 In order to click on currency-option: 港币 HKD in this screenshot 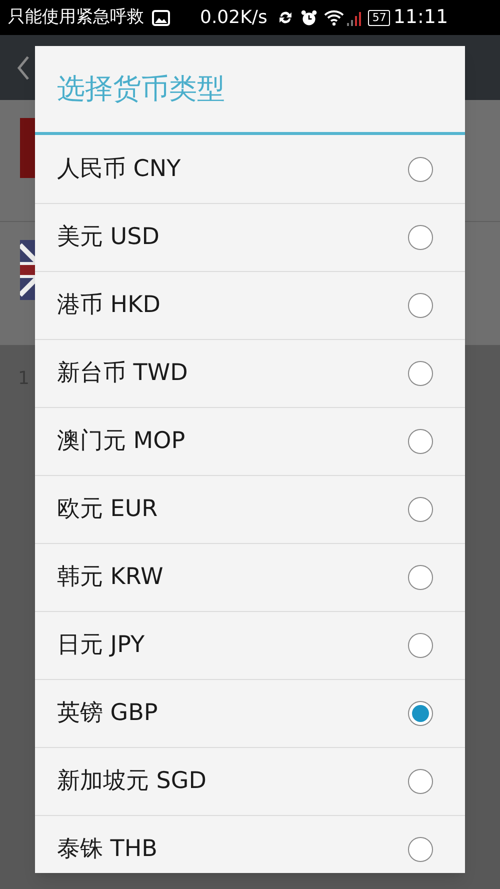, I will do `click(250, 305)`.